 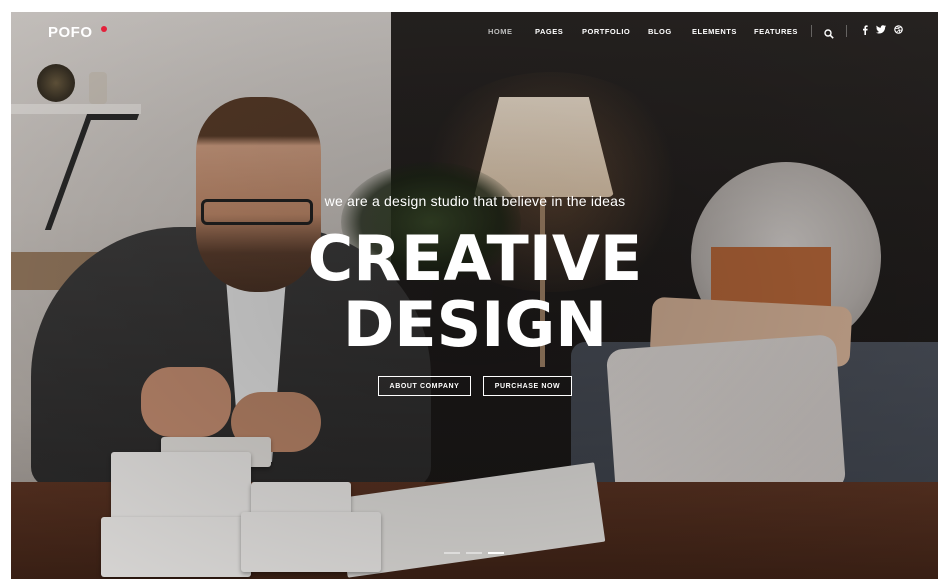 What do you see at coordinates (898, 30) in the screenshot?
I see `dribbble-icon` at bounding box center [898, 30].